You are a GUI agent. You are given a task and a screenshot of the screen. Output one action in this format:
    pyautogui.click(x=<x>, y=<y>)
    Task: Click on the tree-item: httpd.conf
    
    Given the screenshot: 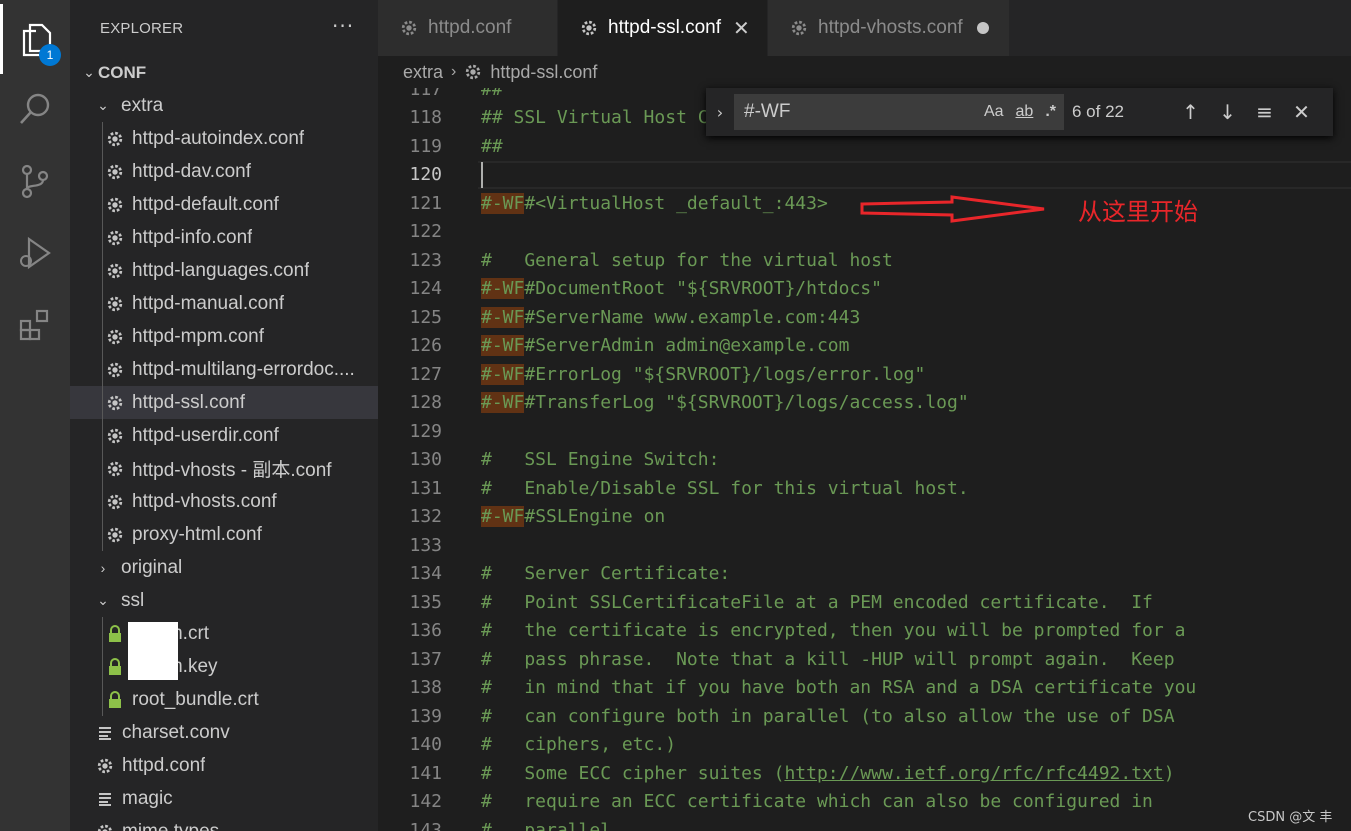 What is the action you would take?
    pyautogui.click(x=224, y=765)
    